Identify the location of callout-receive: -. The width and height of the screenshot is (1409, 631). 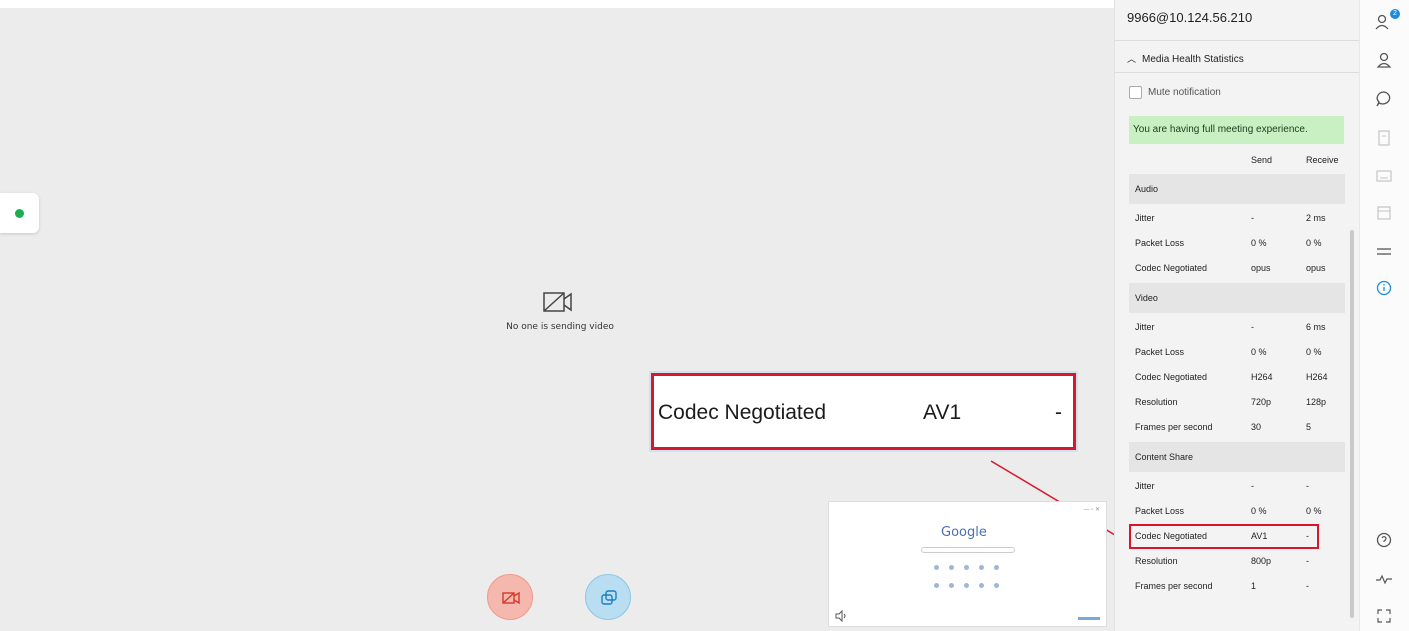
(1058, 412).